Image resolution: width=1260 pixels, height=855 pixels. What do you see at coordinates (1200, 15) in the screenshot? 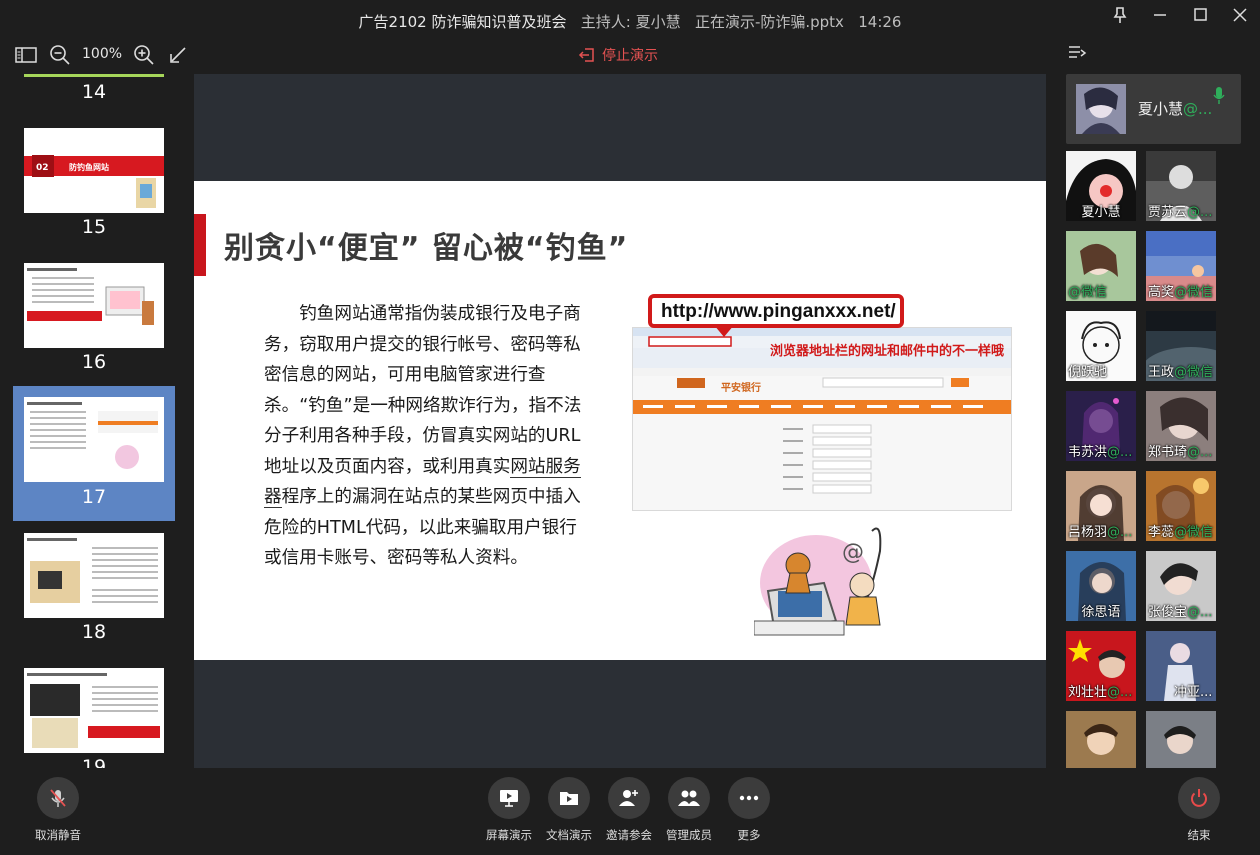
I see `maximize-icon` at bounding box center [1200, 15].